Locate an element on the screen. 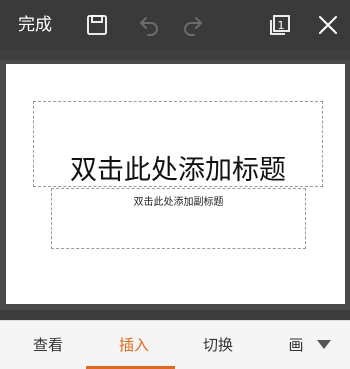 The image size is (350, 369). pages-icon: 1 is located at coordinates (280, 25).